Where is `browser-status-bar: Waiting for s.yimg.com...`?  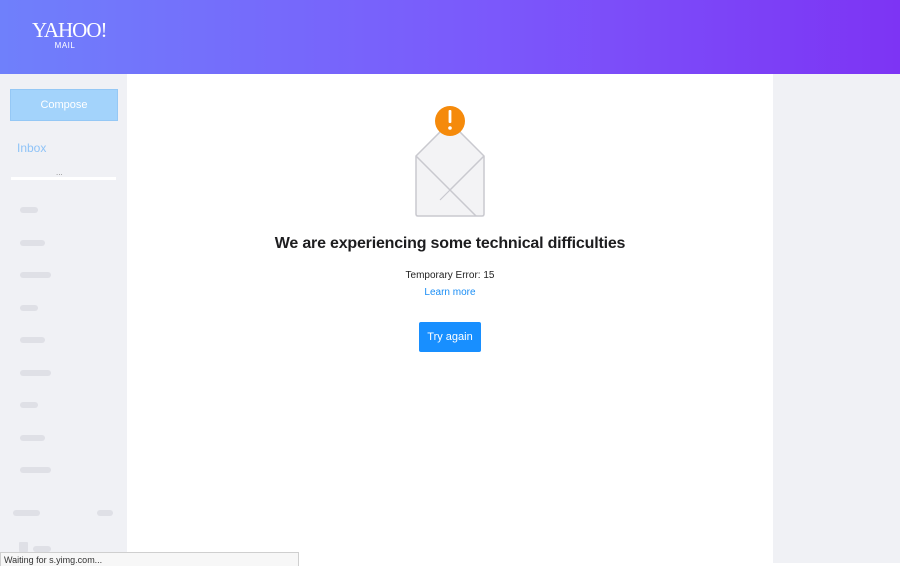
browser-status-bar: Waiting for s.yimg.com... is located at coordinates (149, 559).